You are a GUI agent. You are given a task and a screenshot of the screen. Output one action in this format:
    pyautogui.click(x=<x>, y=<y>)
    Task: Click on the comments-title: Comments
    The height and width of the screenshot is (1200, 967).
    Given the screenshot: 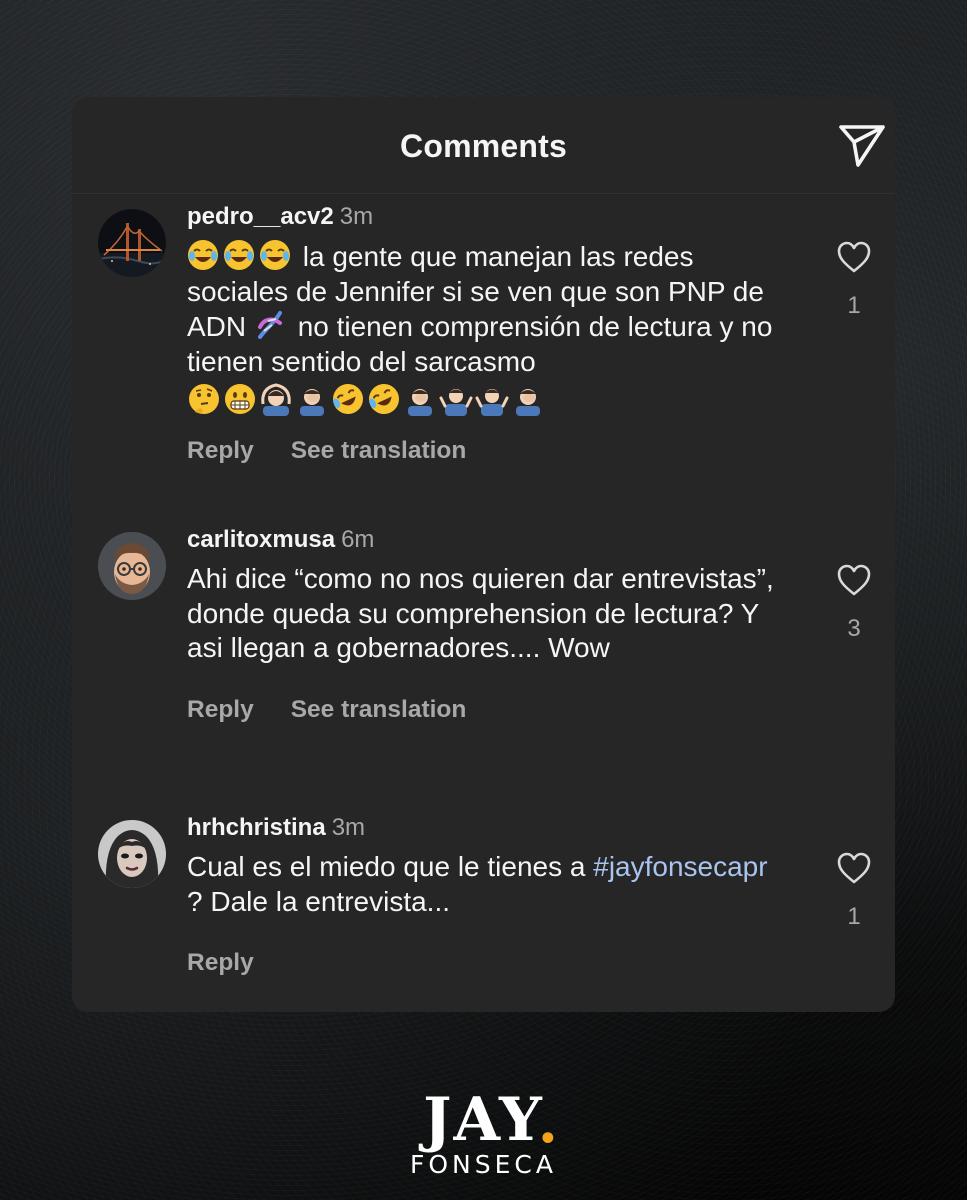 What is the action you would take?
    pyautogui.click(x=483, y=146)
    